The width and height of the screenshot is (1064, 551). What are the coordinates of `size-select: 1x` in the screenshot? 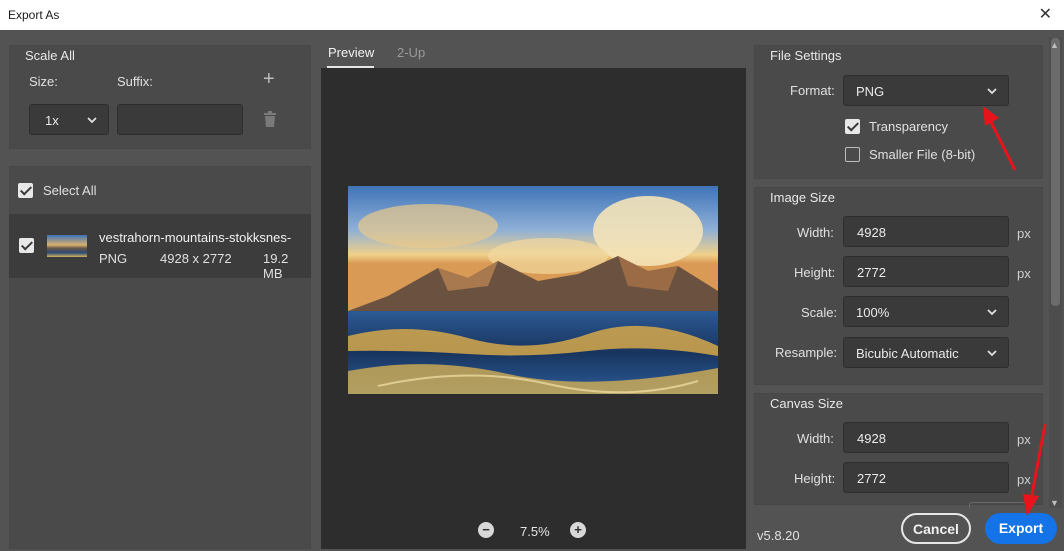 It's located at (69, 119).